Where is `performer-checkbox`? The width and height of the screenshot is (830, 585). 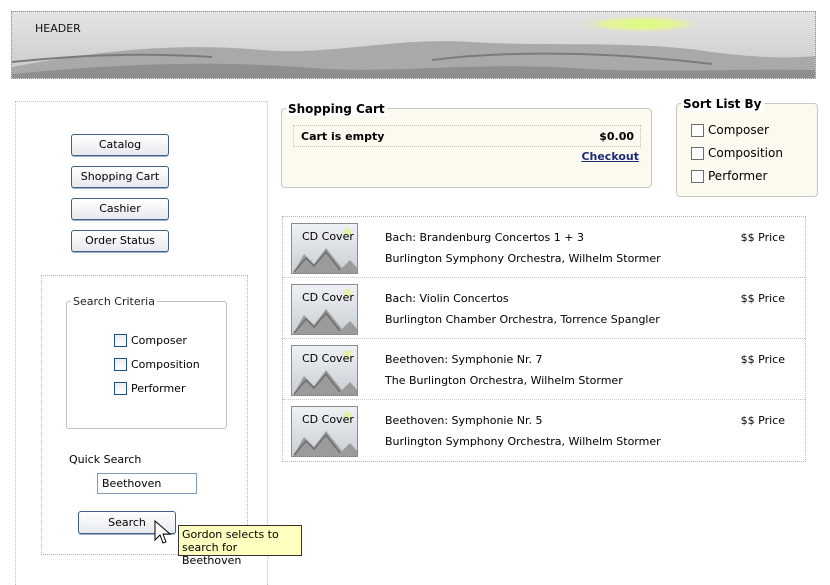 performer-checkbox is located at coordinates (120, 388).